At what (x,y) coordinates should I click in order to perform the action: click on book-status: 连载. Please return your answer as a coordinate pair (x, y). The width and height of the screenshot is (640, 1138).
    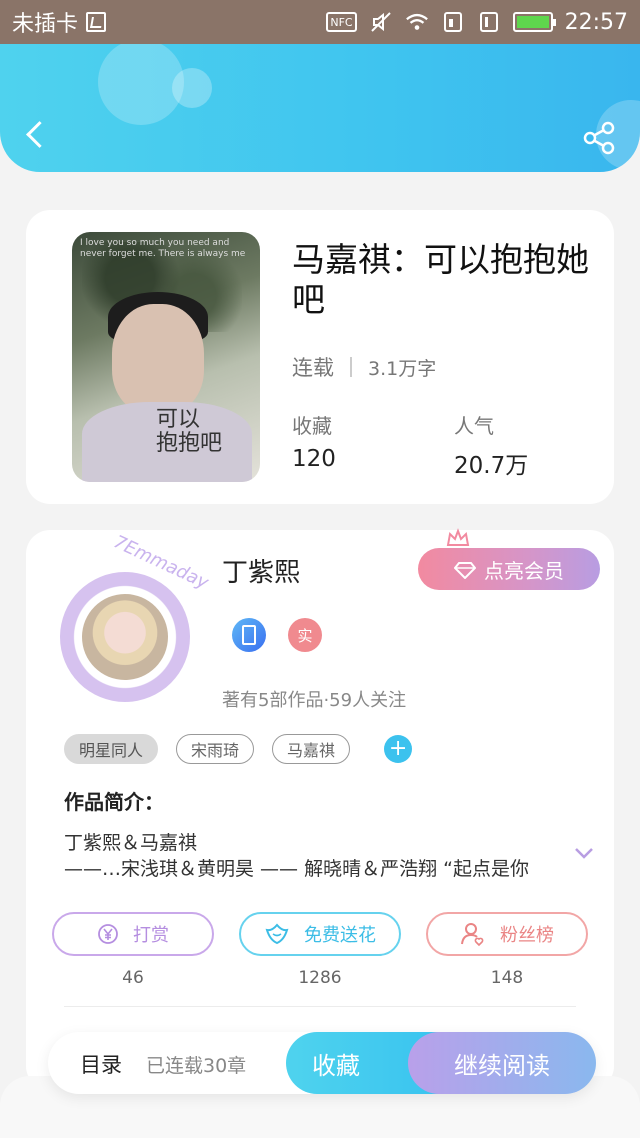
    Looking at the image, I should click on (313, 368).